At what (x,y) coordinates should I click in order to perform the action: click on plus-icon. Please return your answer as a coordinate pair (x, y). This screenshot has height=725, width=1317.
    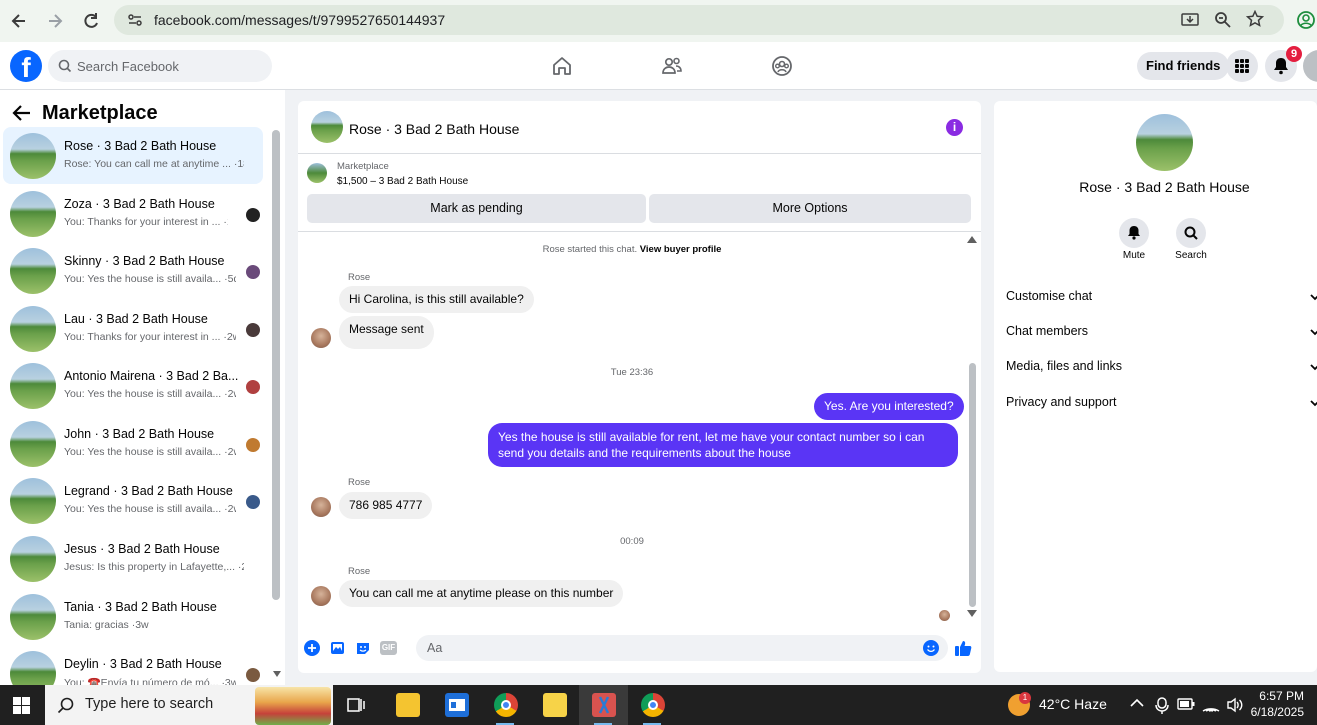
    Looking at the image, I should click on (312, 648).